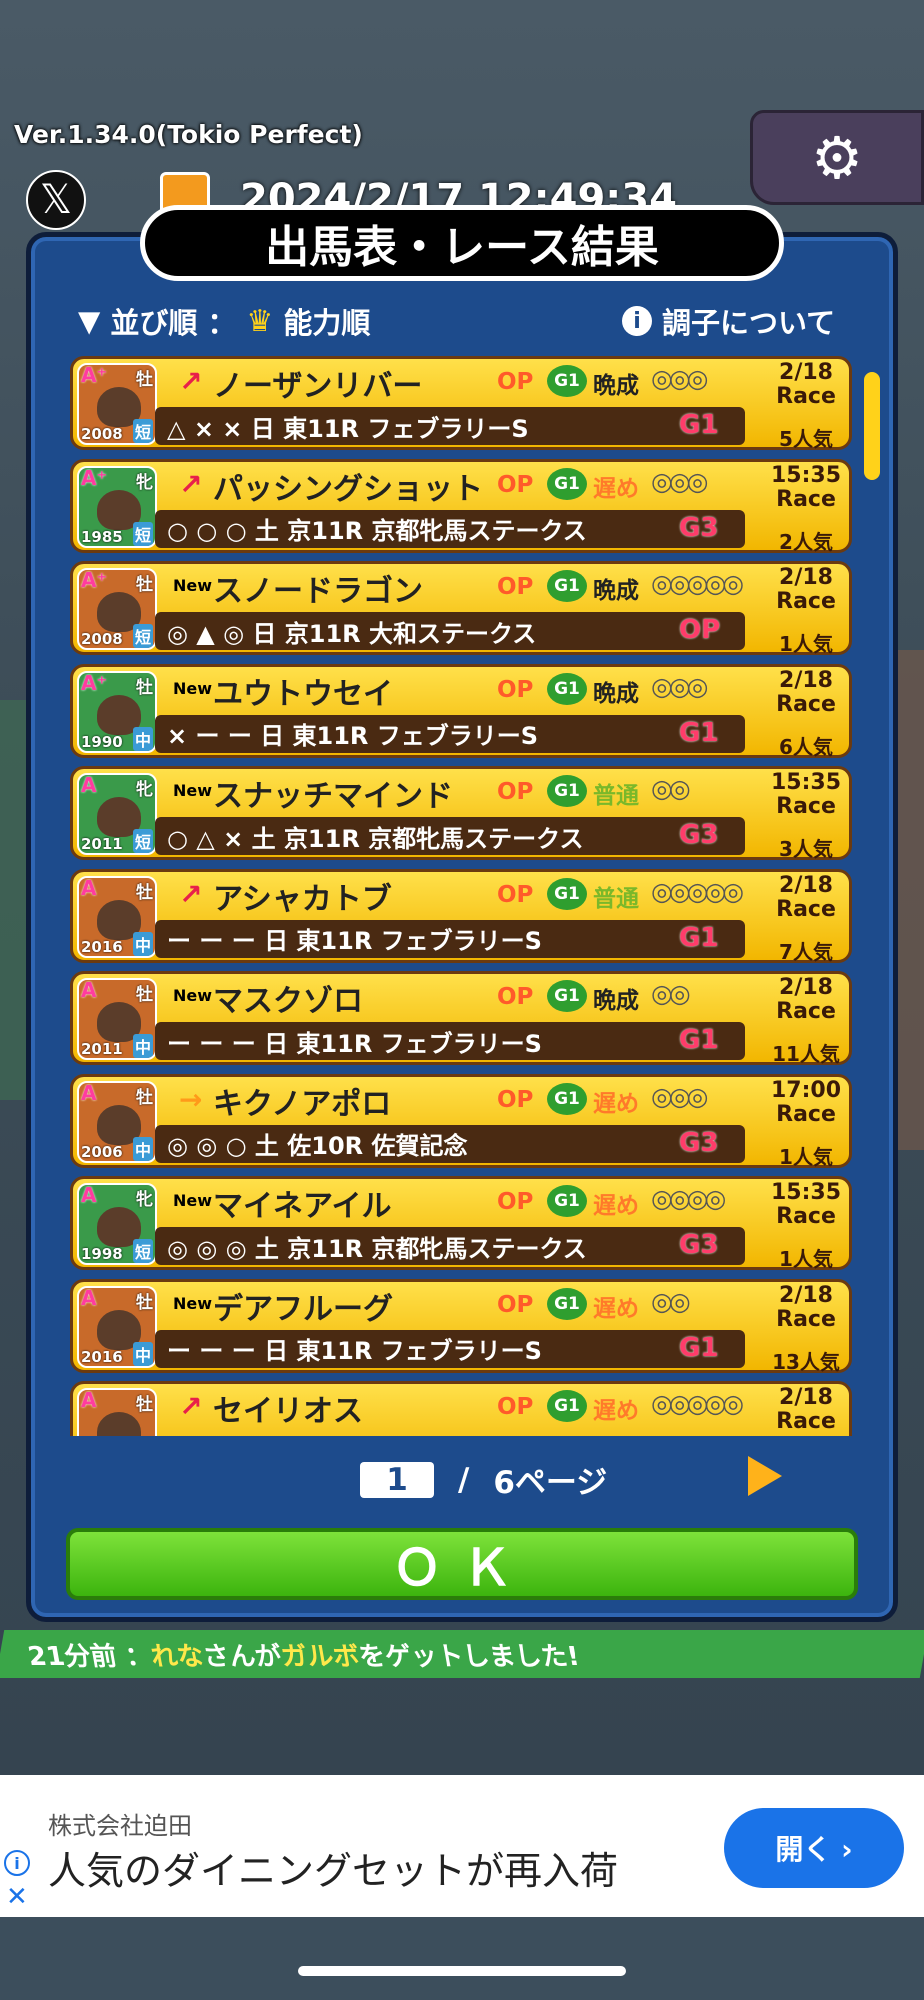  What do you see at coordinates (450, 426) in the screenshot?
I see `race-info-bar: △ × × 日 東11R フェブラリーS` at bounding box center [450, 426].